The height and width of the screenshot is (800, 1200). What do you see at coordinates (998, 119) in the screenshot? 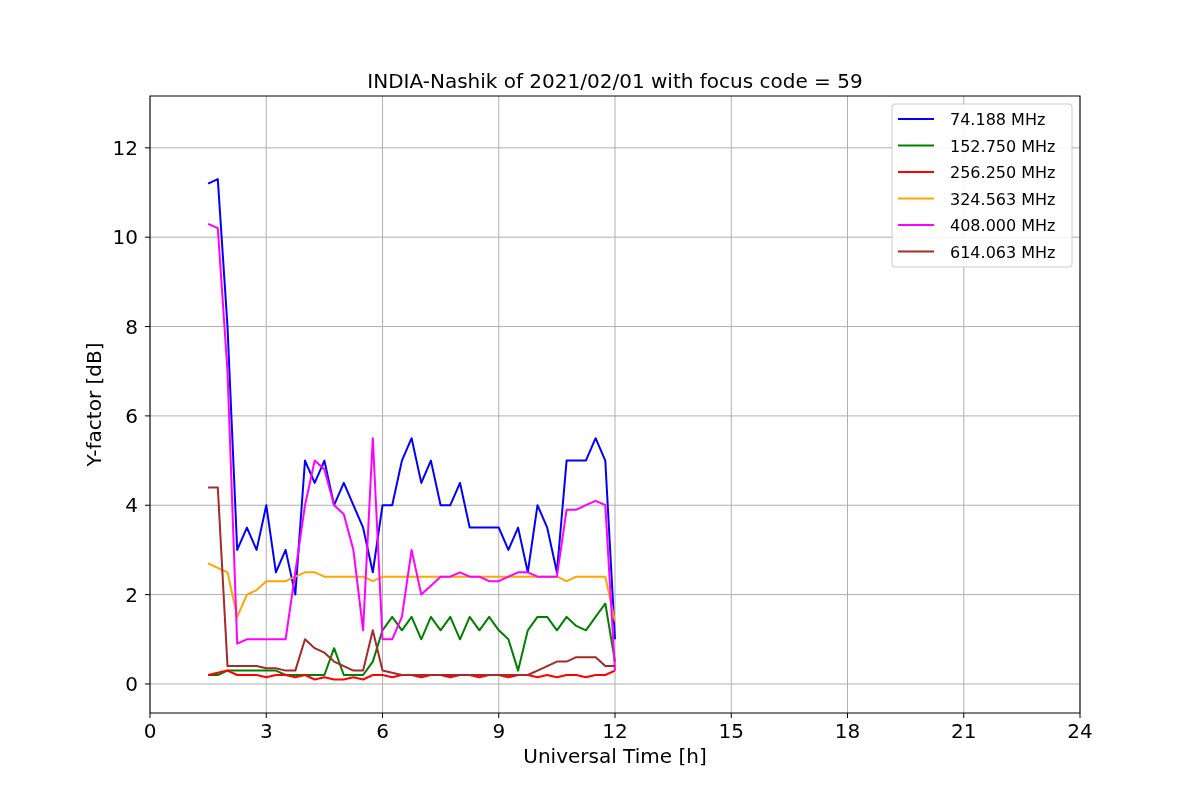
I see `legend-label: 74.188 MHz` at bounding box center [998, 119].